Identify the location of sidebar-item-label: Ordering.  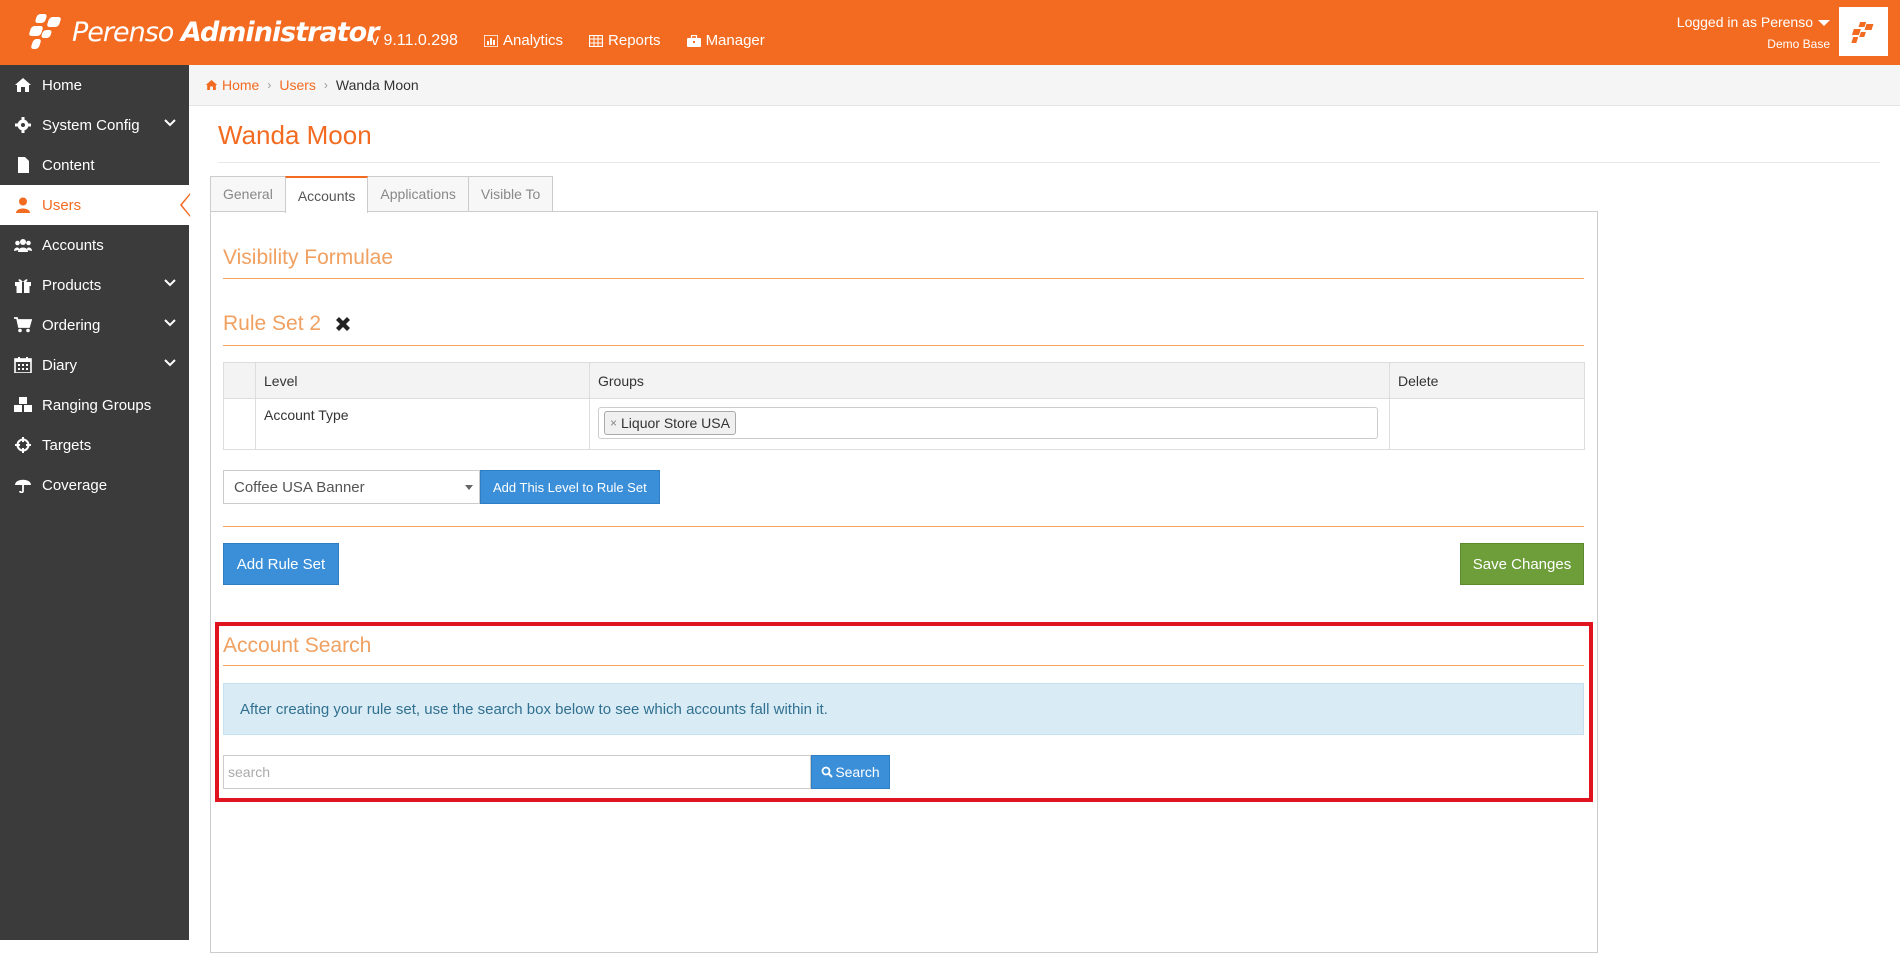
(71, 325).